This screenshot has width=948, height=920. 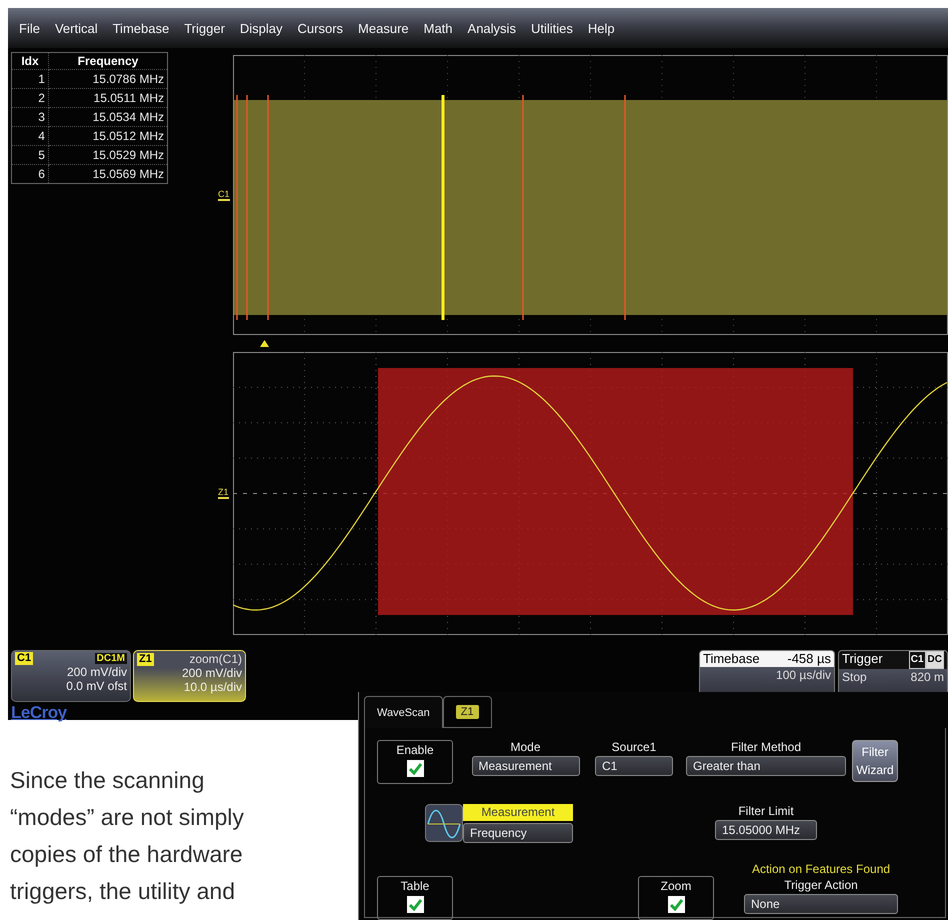 I want to click on measurement-icon, so click(x=444, y=823).